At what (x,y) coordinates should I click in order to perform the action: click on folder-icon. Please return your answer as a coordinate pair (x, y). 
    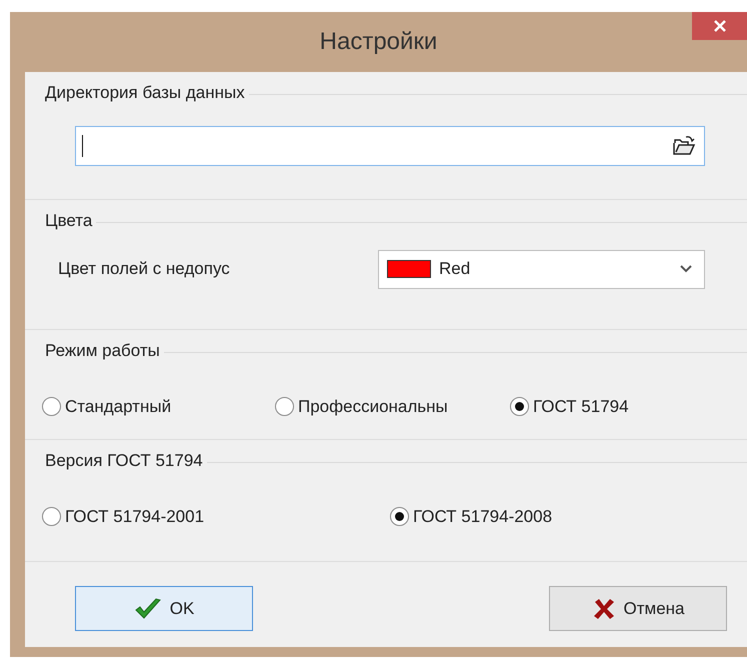
    Looking at the image, I should click on (684, 145).